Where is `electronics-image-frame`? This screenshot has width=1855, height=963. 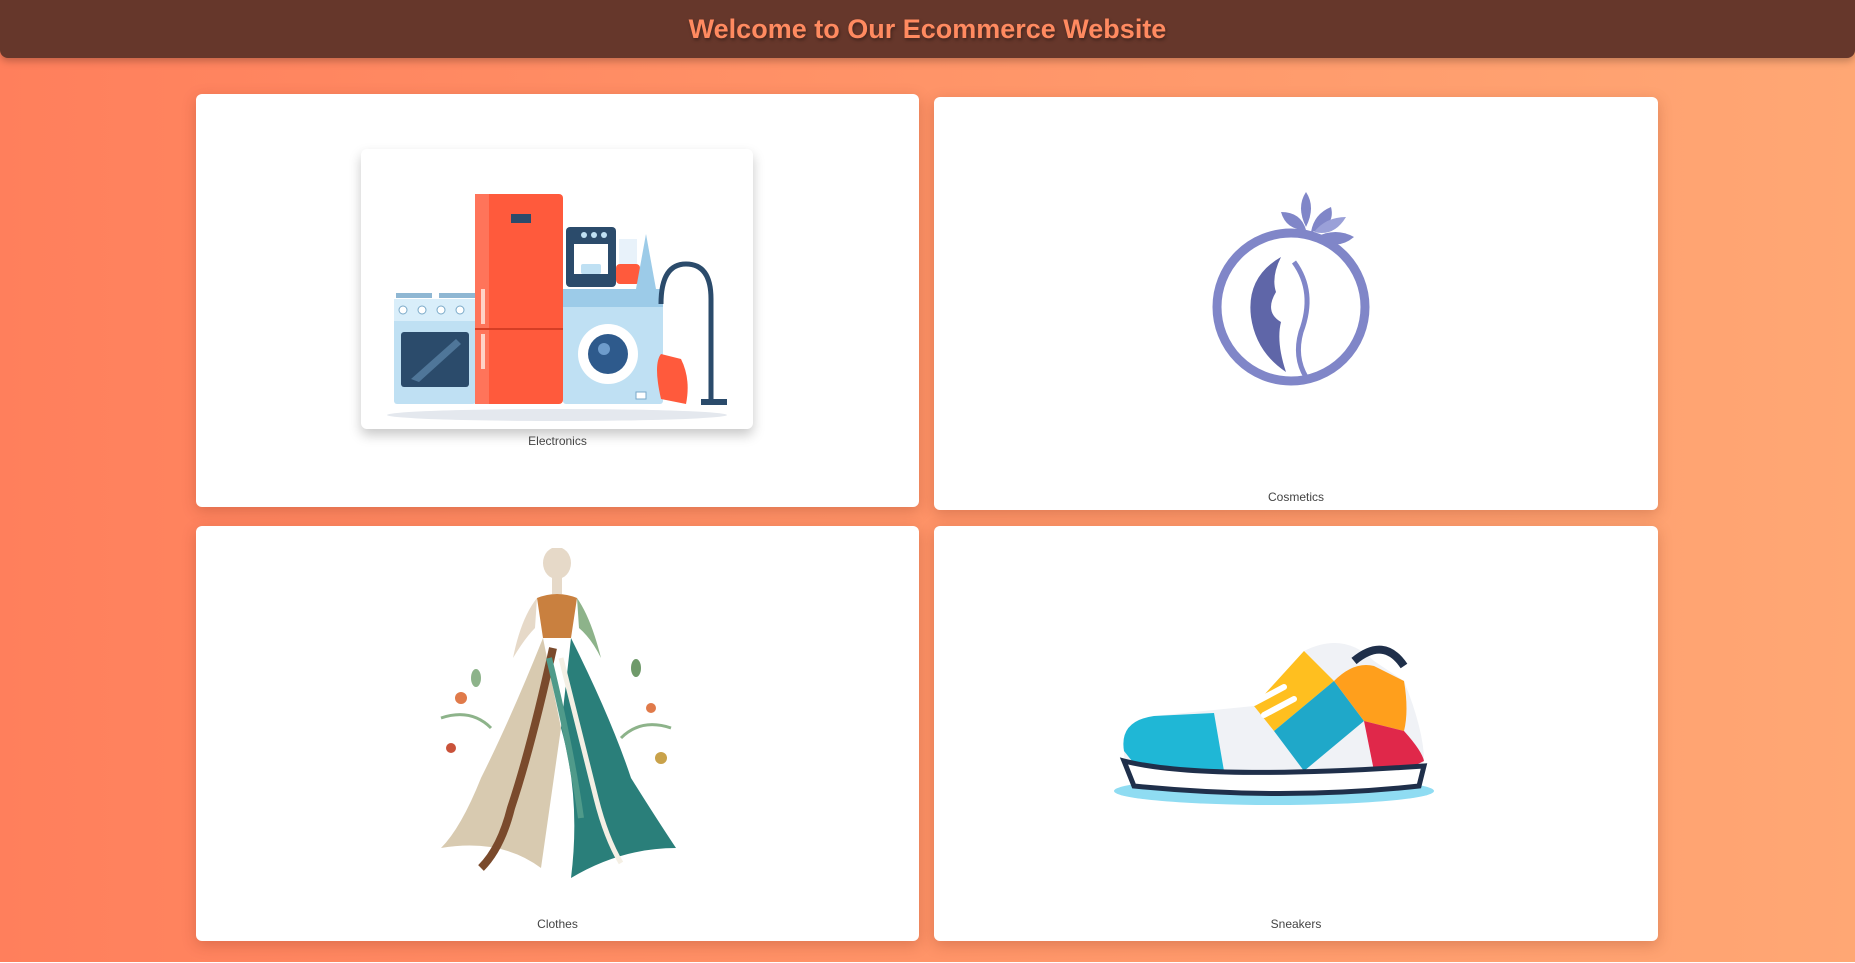 electronics-image-frame is located at coordinates (557, 289).